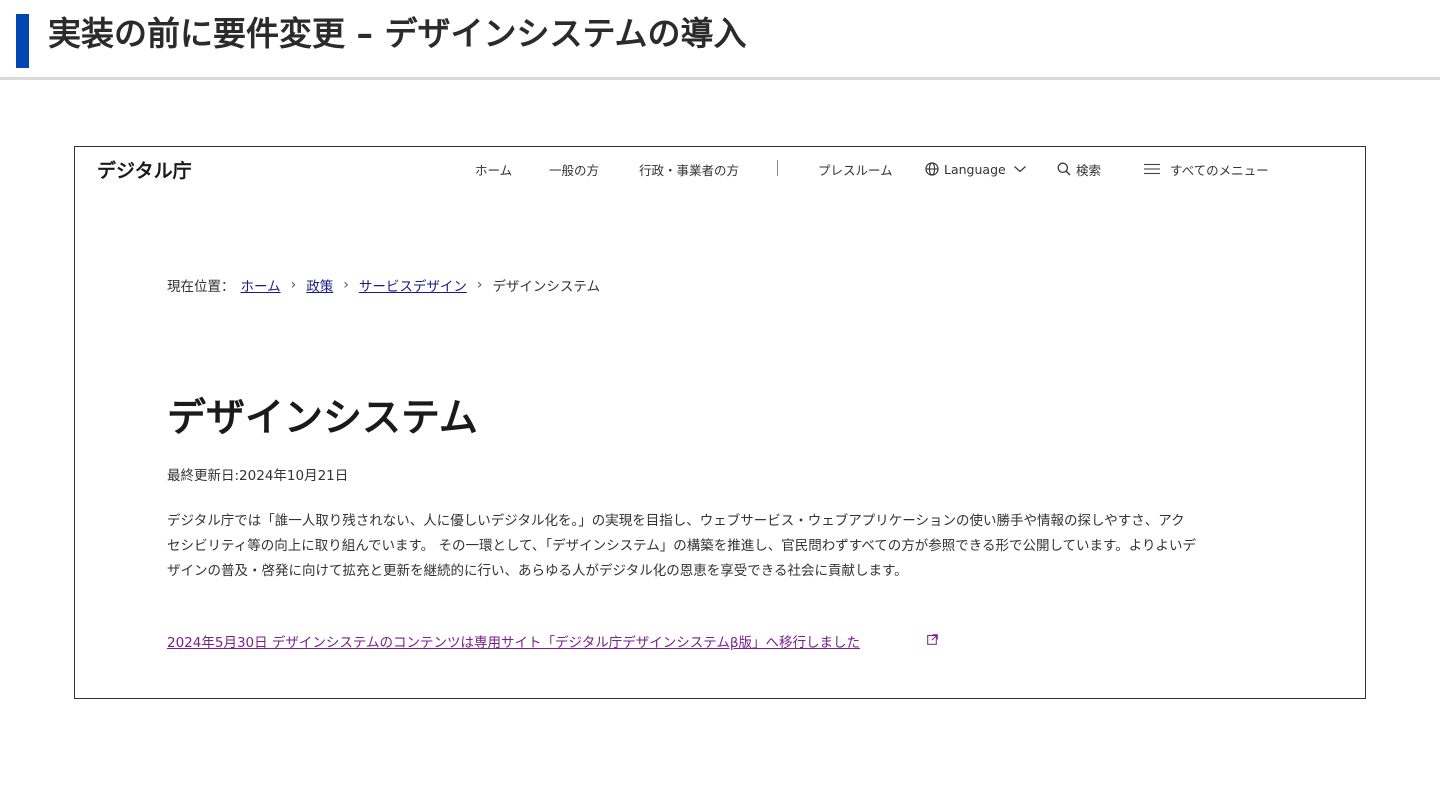 The height and width of the screenshot is (810, 1440). Describe the element at coordinates (1064, 169) in the screenshot. I see `search-icon` at that location.